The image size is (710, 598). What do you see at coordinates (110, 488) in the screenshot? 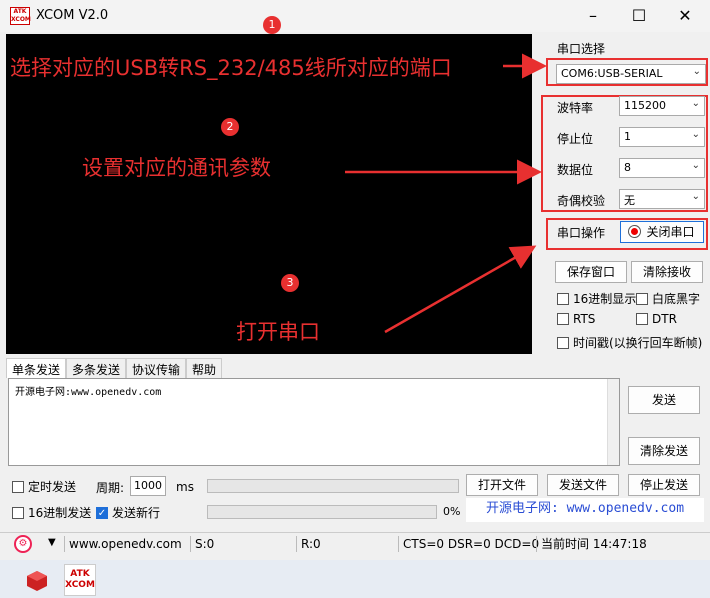
I see `period-label: 周期:` at bounding box center [110, 488].